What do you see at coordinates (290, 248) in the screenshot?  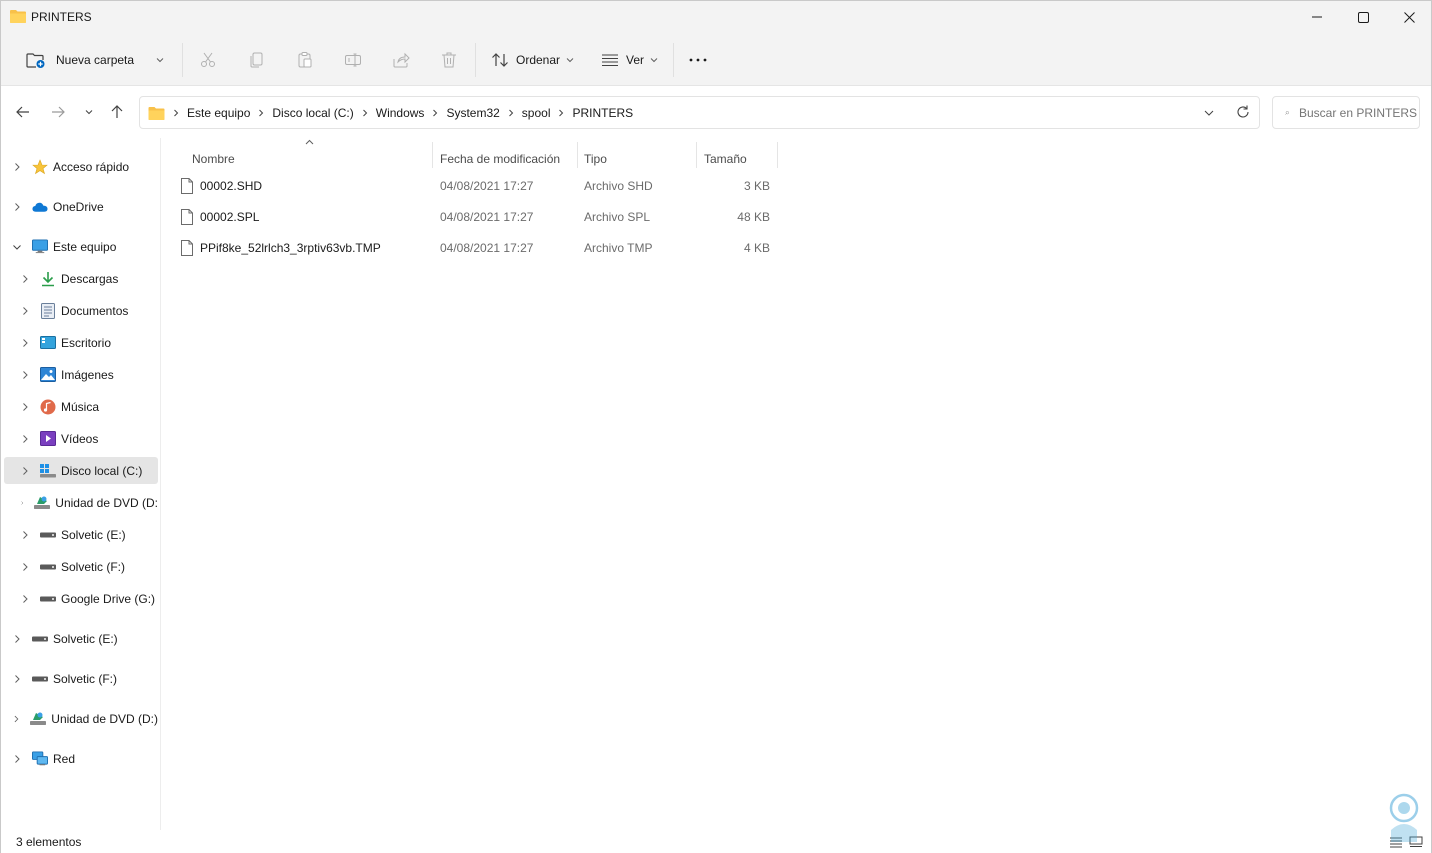 I see `file-name: PPif8ke_52lrlch3_3rptiv63vb.TMP` at bounding box center [290, 248].